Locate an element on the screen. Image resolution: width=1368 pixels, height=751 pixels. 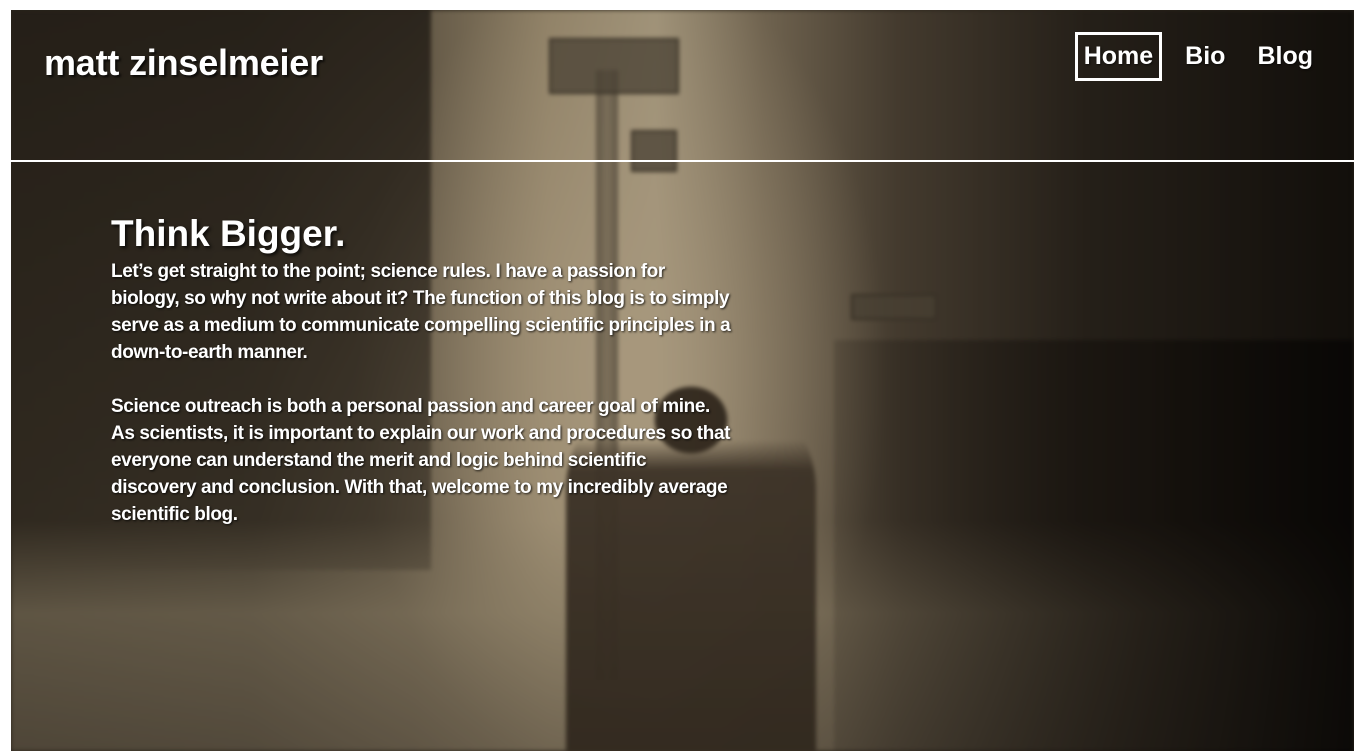
intro-heading: Think Bigger. is located at coordinates (228, 233).